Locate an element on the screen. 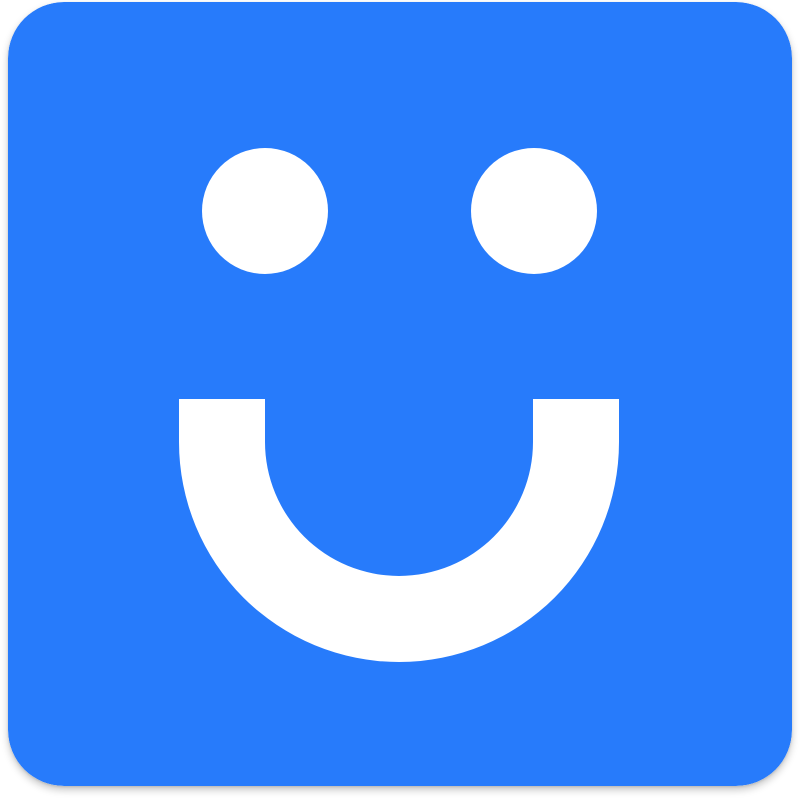  right-eye is located at coordinates (534, 211).